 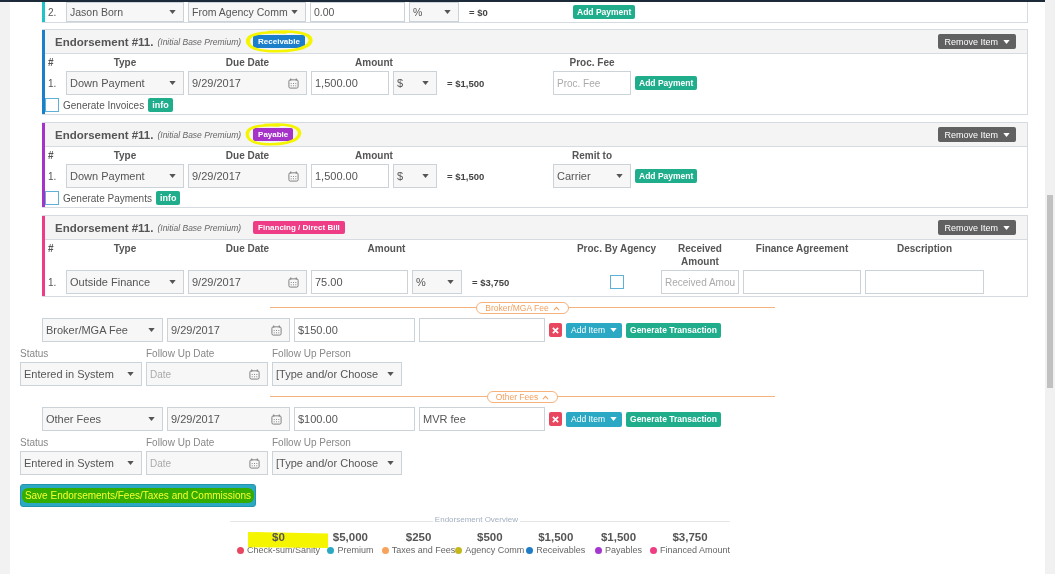 What do you see at coordinates (104, 105) in the screenshot?
I see `checkbox-label: Generate Invoices` at bounding box center [104, 105].